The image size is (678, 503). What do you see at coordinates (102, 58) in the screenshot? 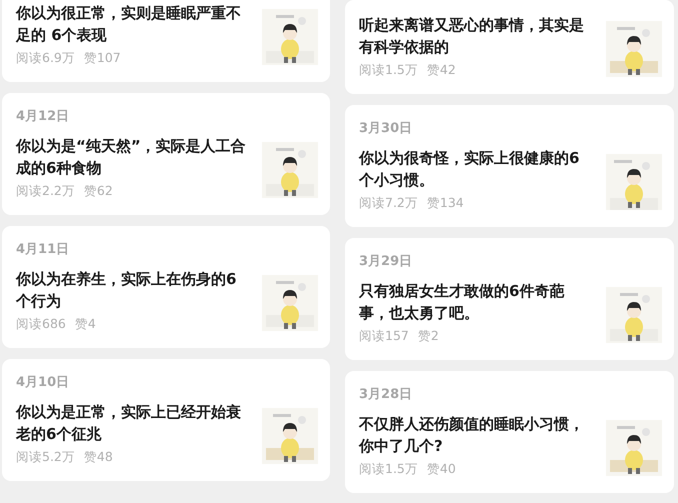
I see `like-count: 赞107` at bounding box center [102, 58].